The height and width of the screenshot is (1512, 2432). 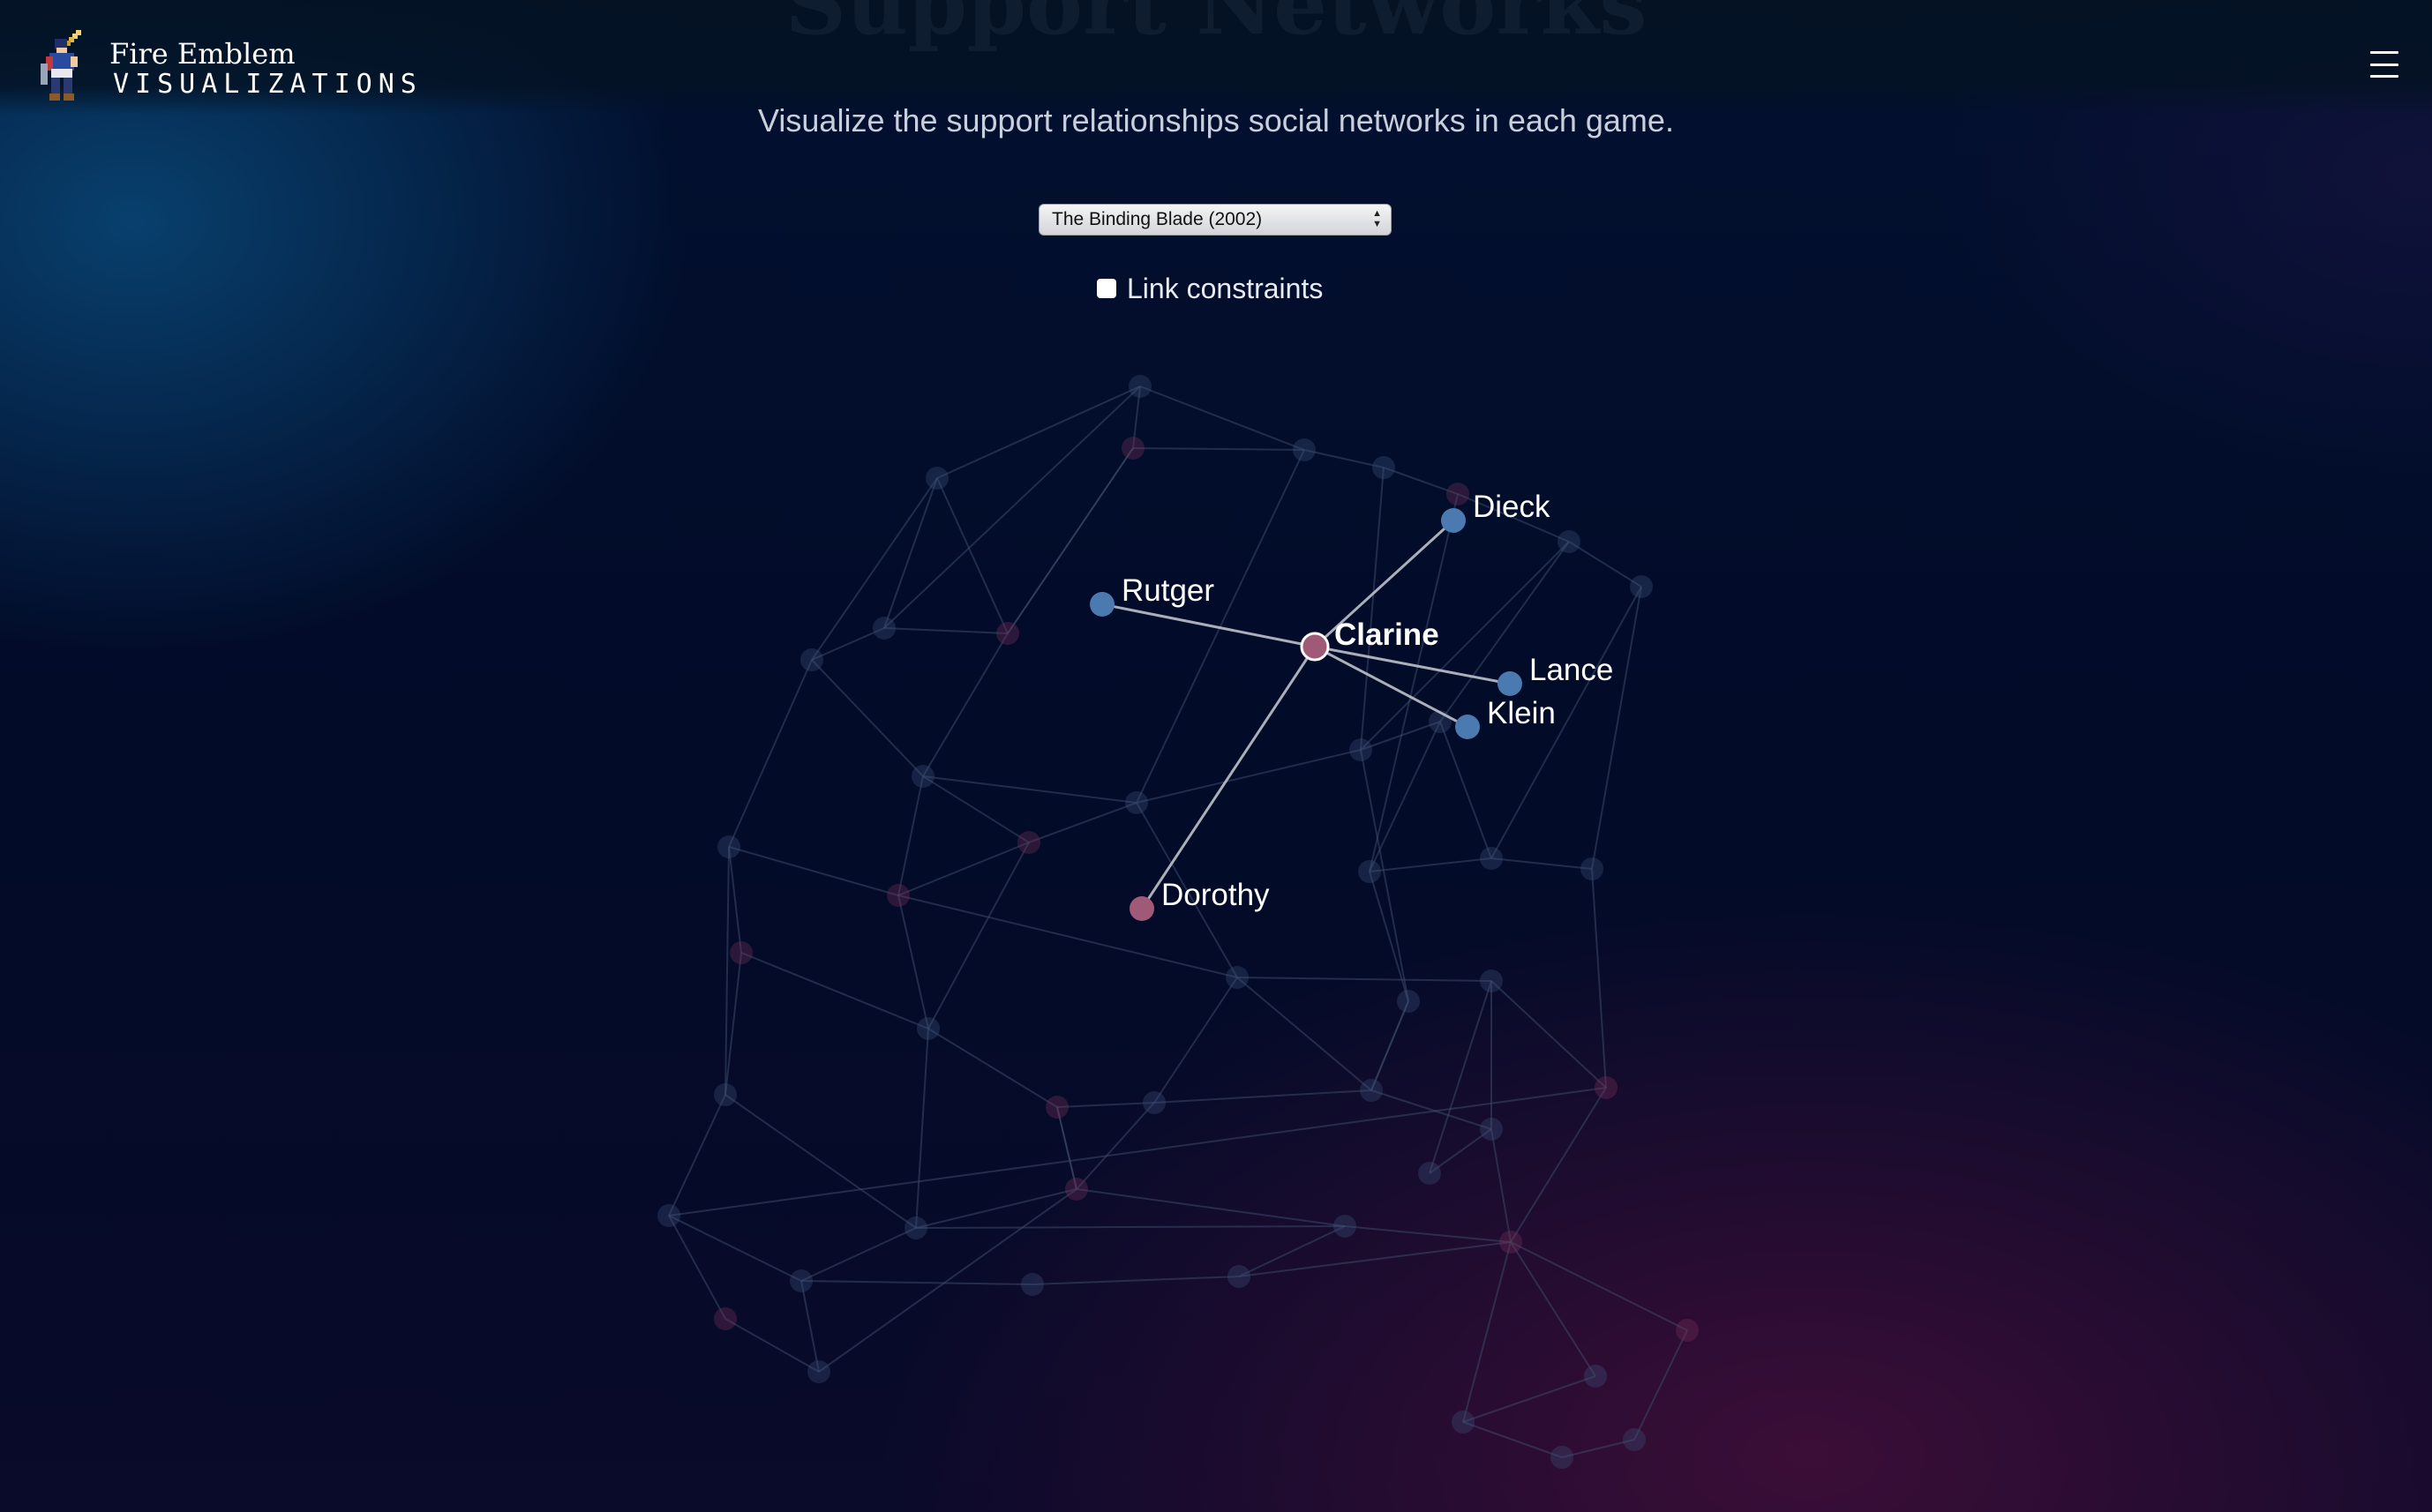 What do you see at coordinates (2384, 64) in the screenshot?
I see `hamburger-menu-icon` at bounding box center [2384, 64].